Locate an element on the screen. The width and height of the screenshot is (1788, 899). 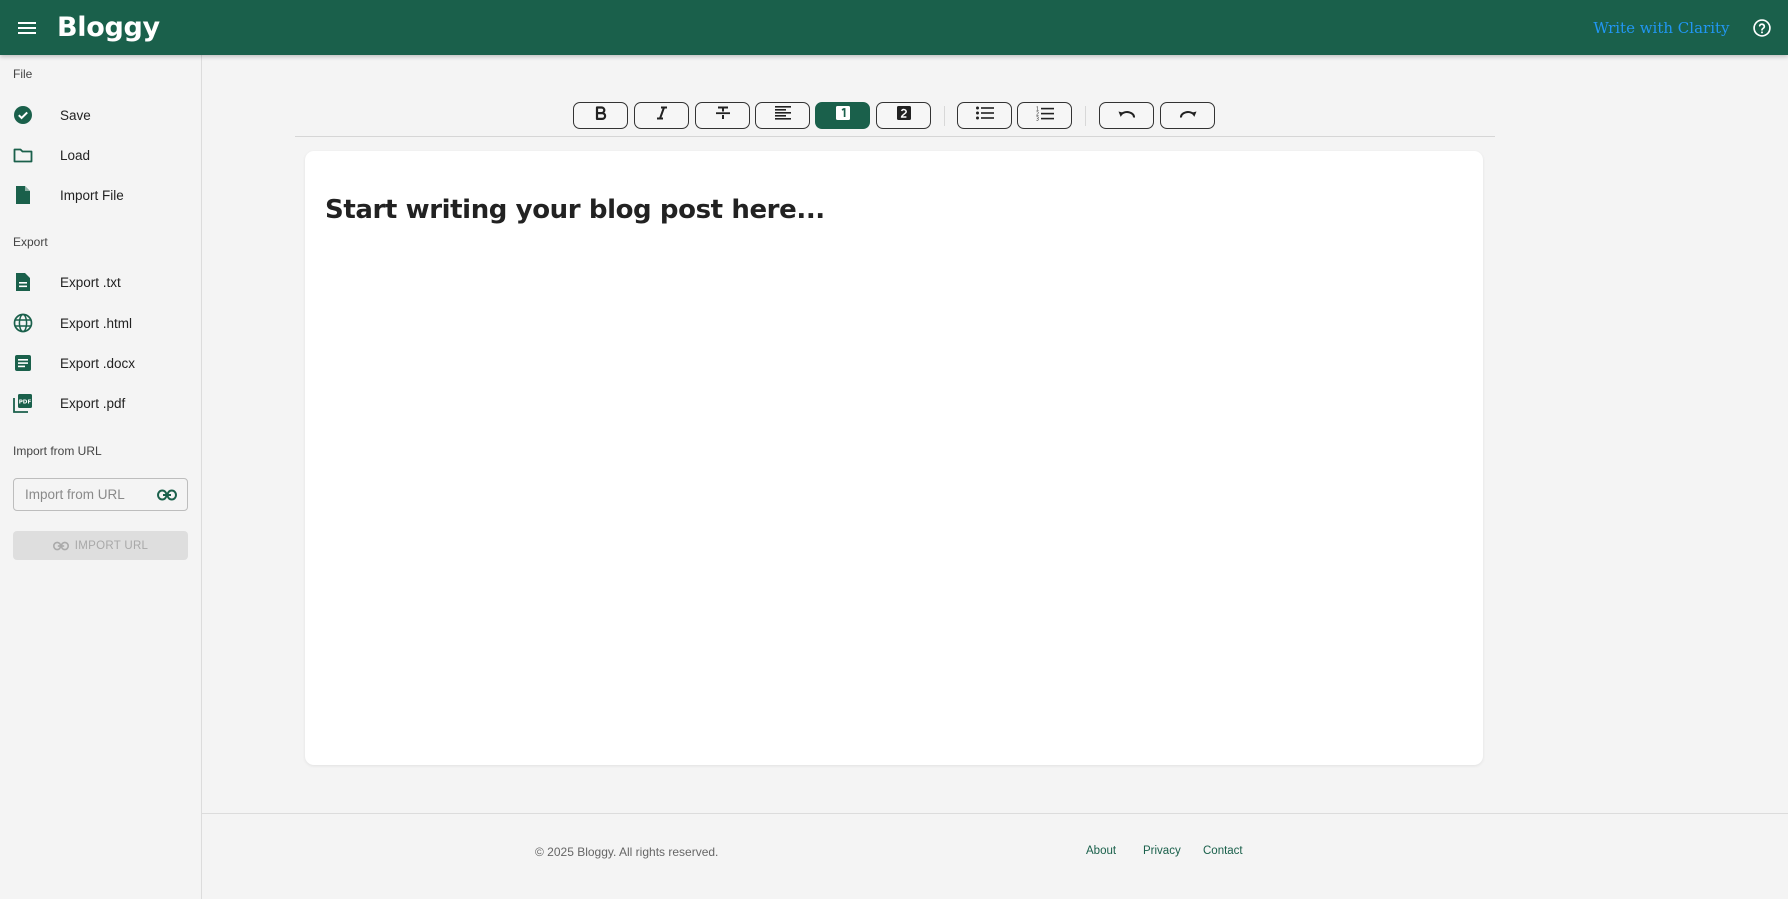
sidebar-item-export-txt: Export .txt is located at coordinates (100, 282).